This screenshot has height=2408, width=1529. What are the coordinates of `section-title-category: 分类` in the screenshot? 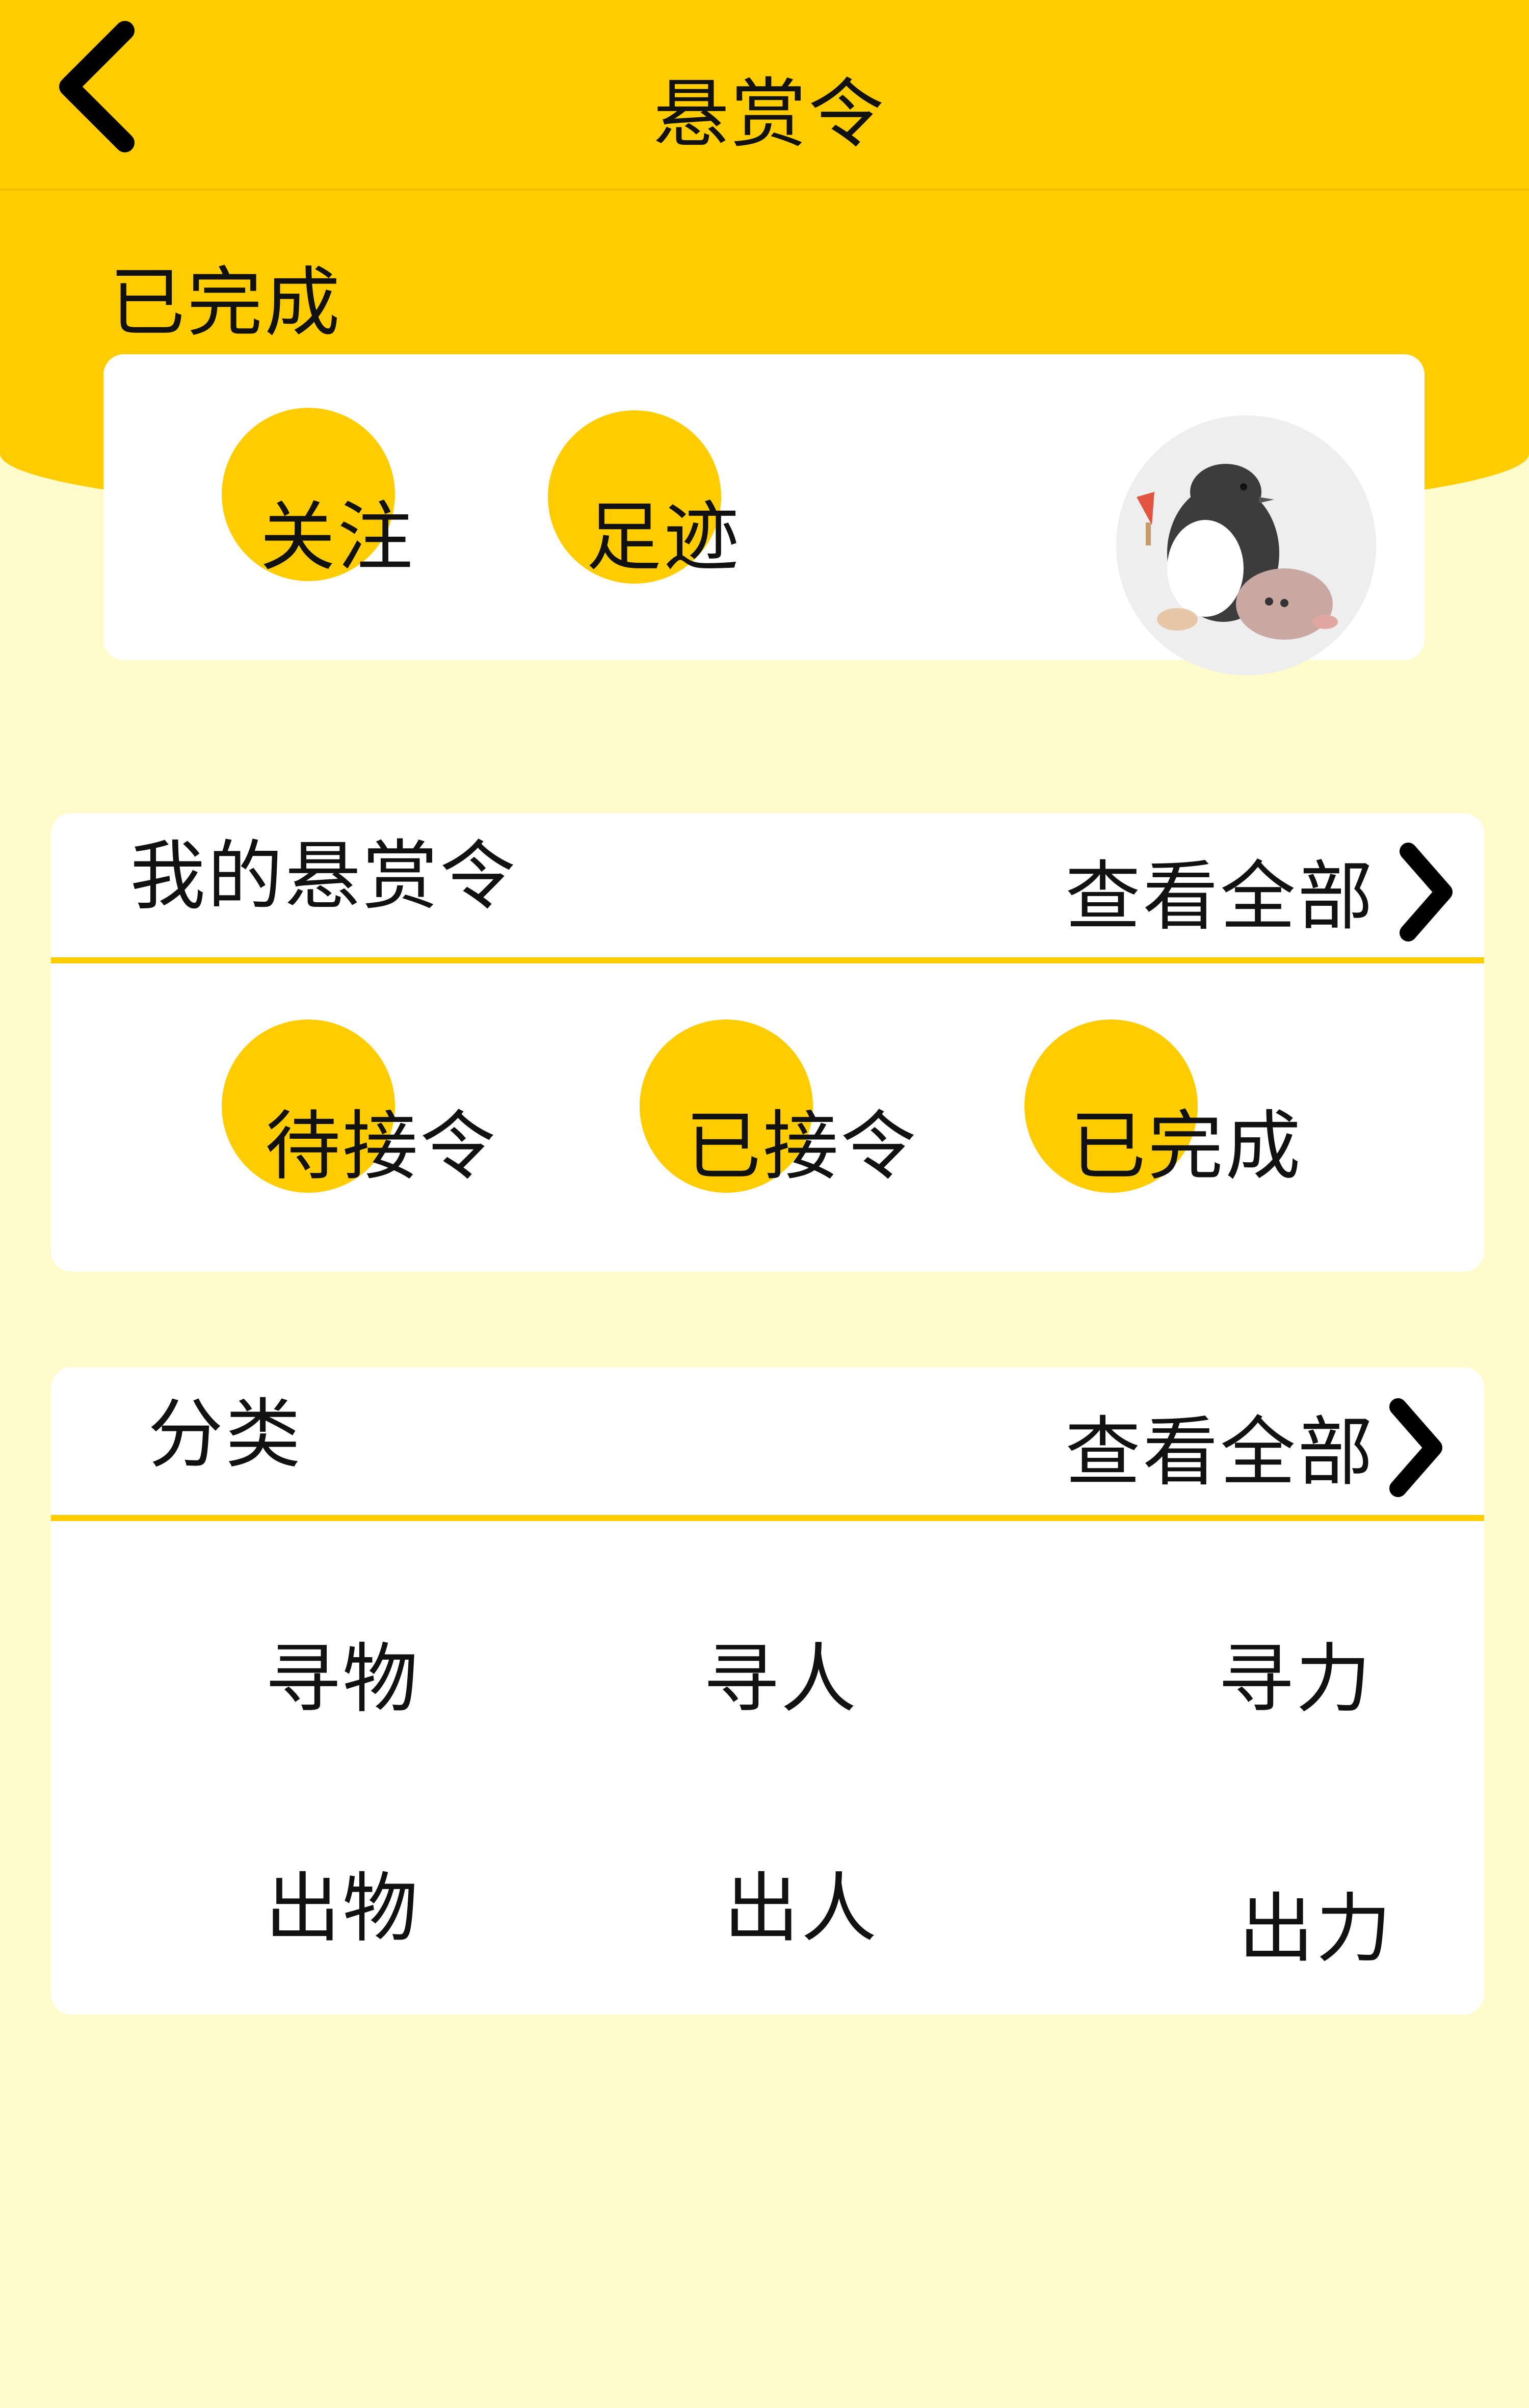 It's located at (225, 1435).